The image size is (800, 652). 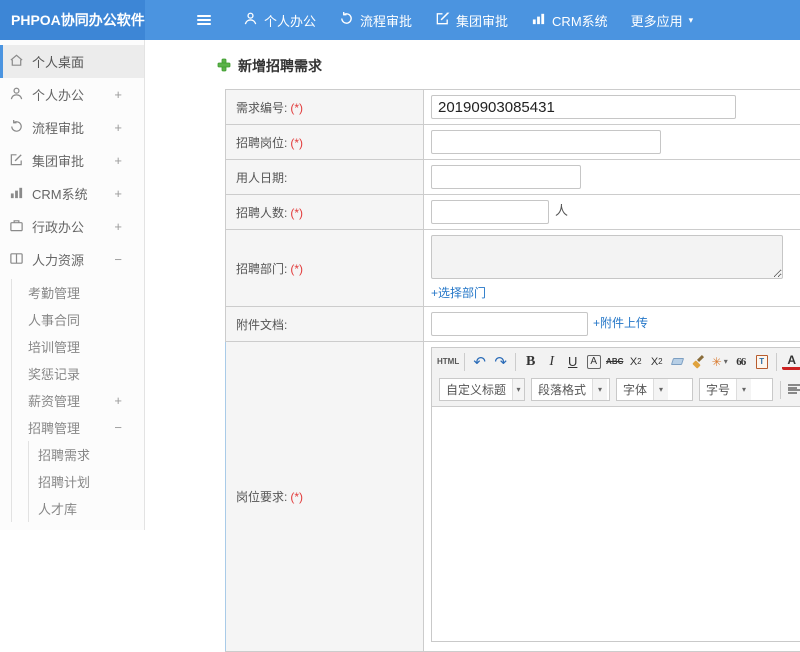 What do you see at coordinates (72, 160) in the screenshot?
I see `sidebar-item-group-approval: 集团审批 +` at bounding box center [72, 160].